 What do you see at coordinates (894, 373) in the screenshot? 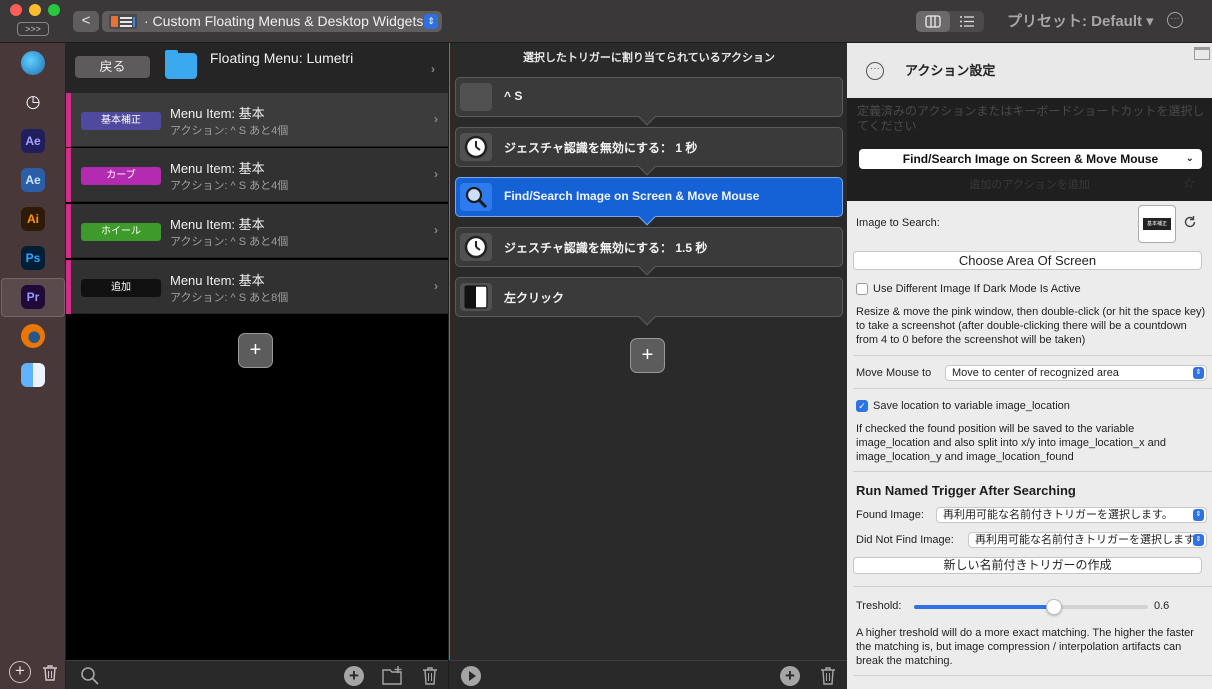
I see `move-mouse-label: Move Mouse to` at bounding box center [894, 373].